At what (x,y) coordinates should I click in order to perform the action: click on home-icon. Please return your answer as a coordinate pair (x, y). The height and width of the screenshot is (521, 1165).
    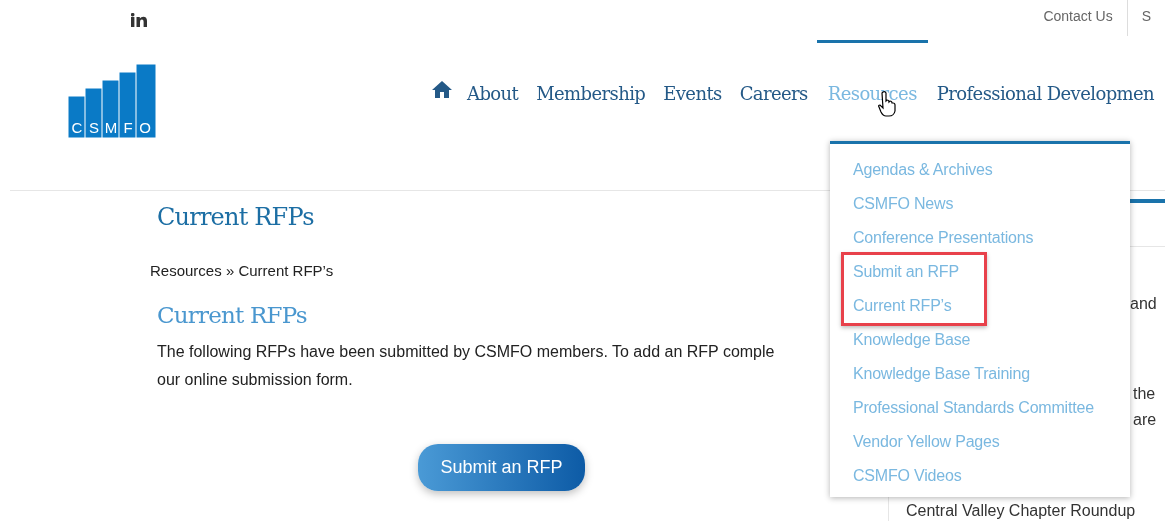
    Looking at the image, I should click on (442, 89).